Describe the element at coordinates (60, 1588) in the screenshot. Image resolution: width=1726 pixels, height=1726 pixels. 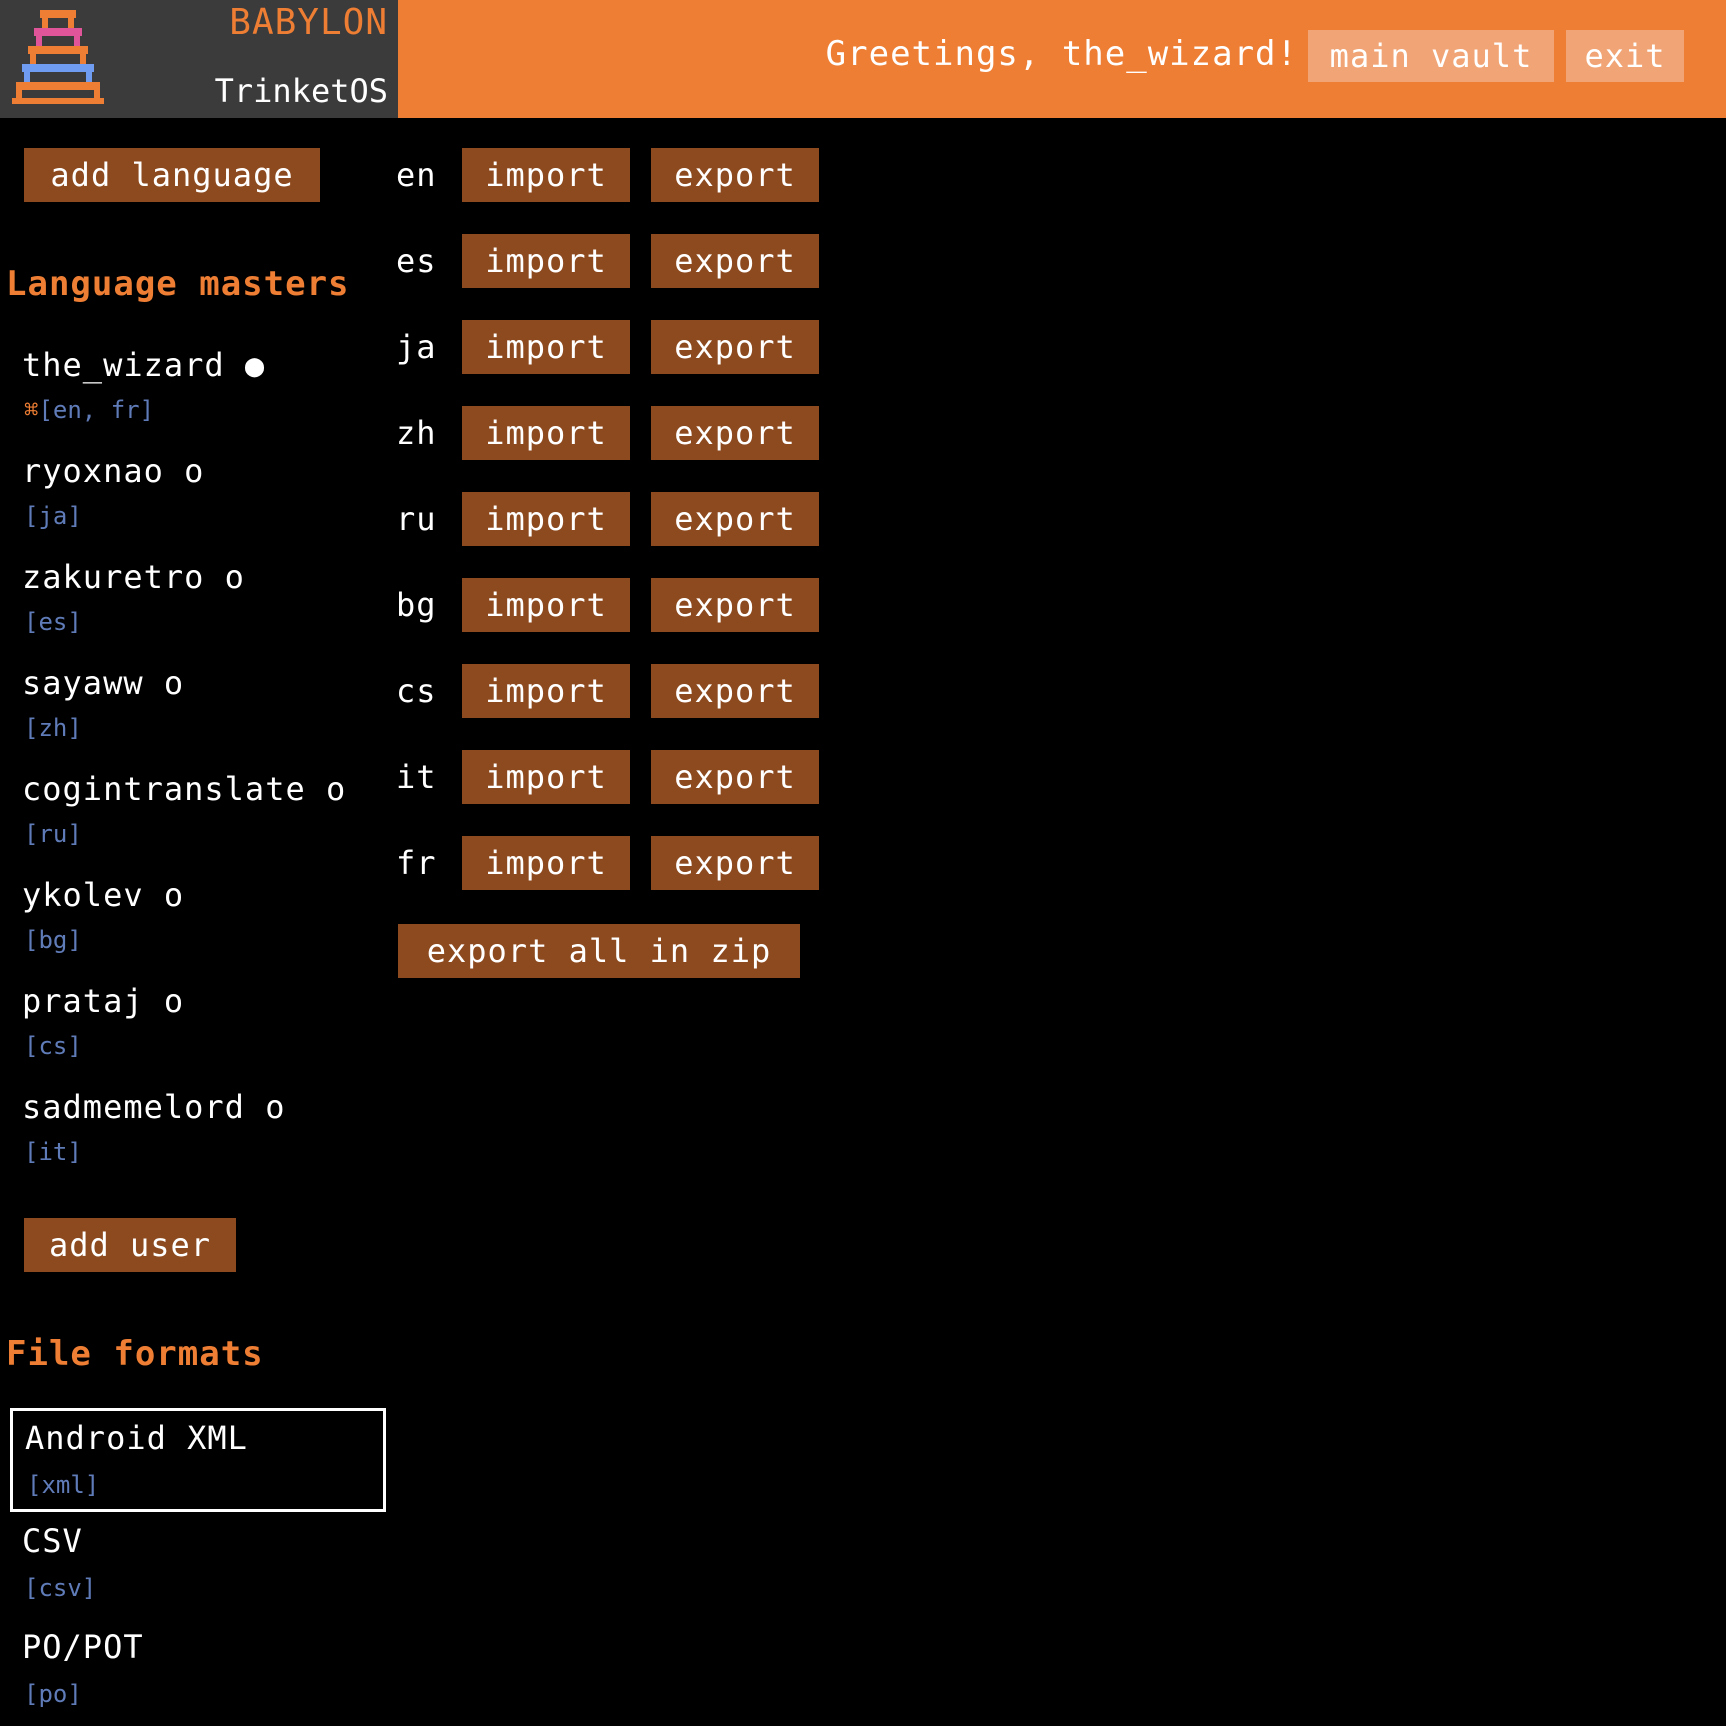
I see `format-extension: [csv]` at that location.